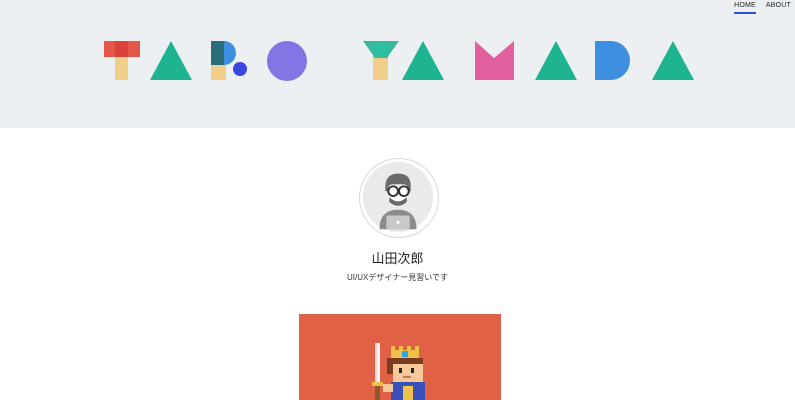 The width and height of the screenshot is (795, 400). I want to click on profile-name: 山田次郎, so click(397, 258).